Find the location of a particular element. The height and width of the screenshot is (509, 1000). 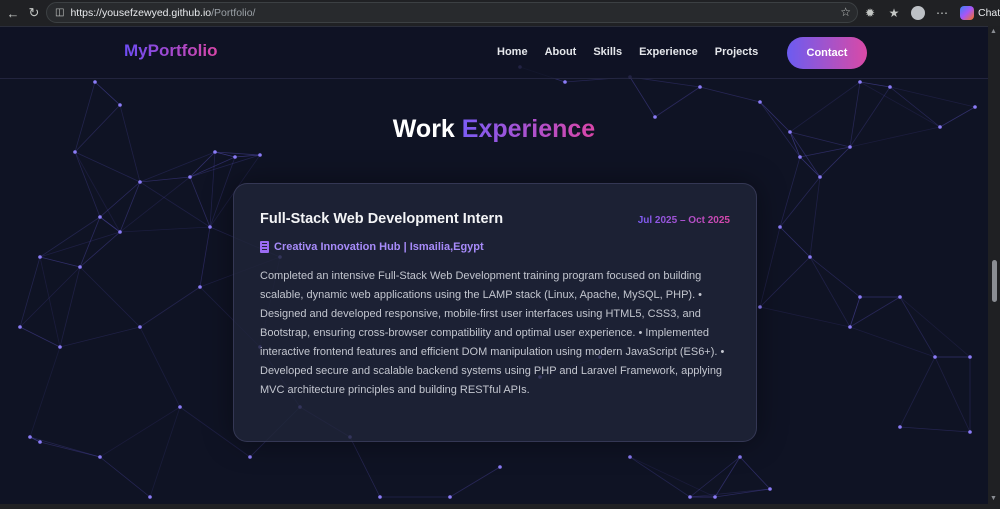

avatar is located at coordinates (918, 13).